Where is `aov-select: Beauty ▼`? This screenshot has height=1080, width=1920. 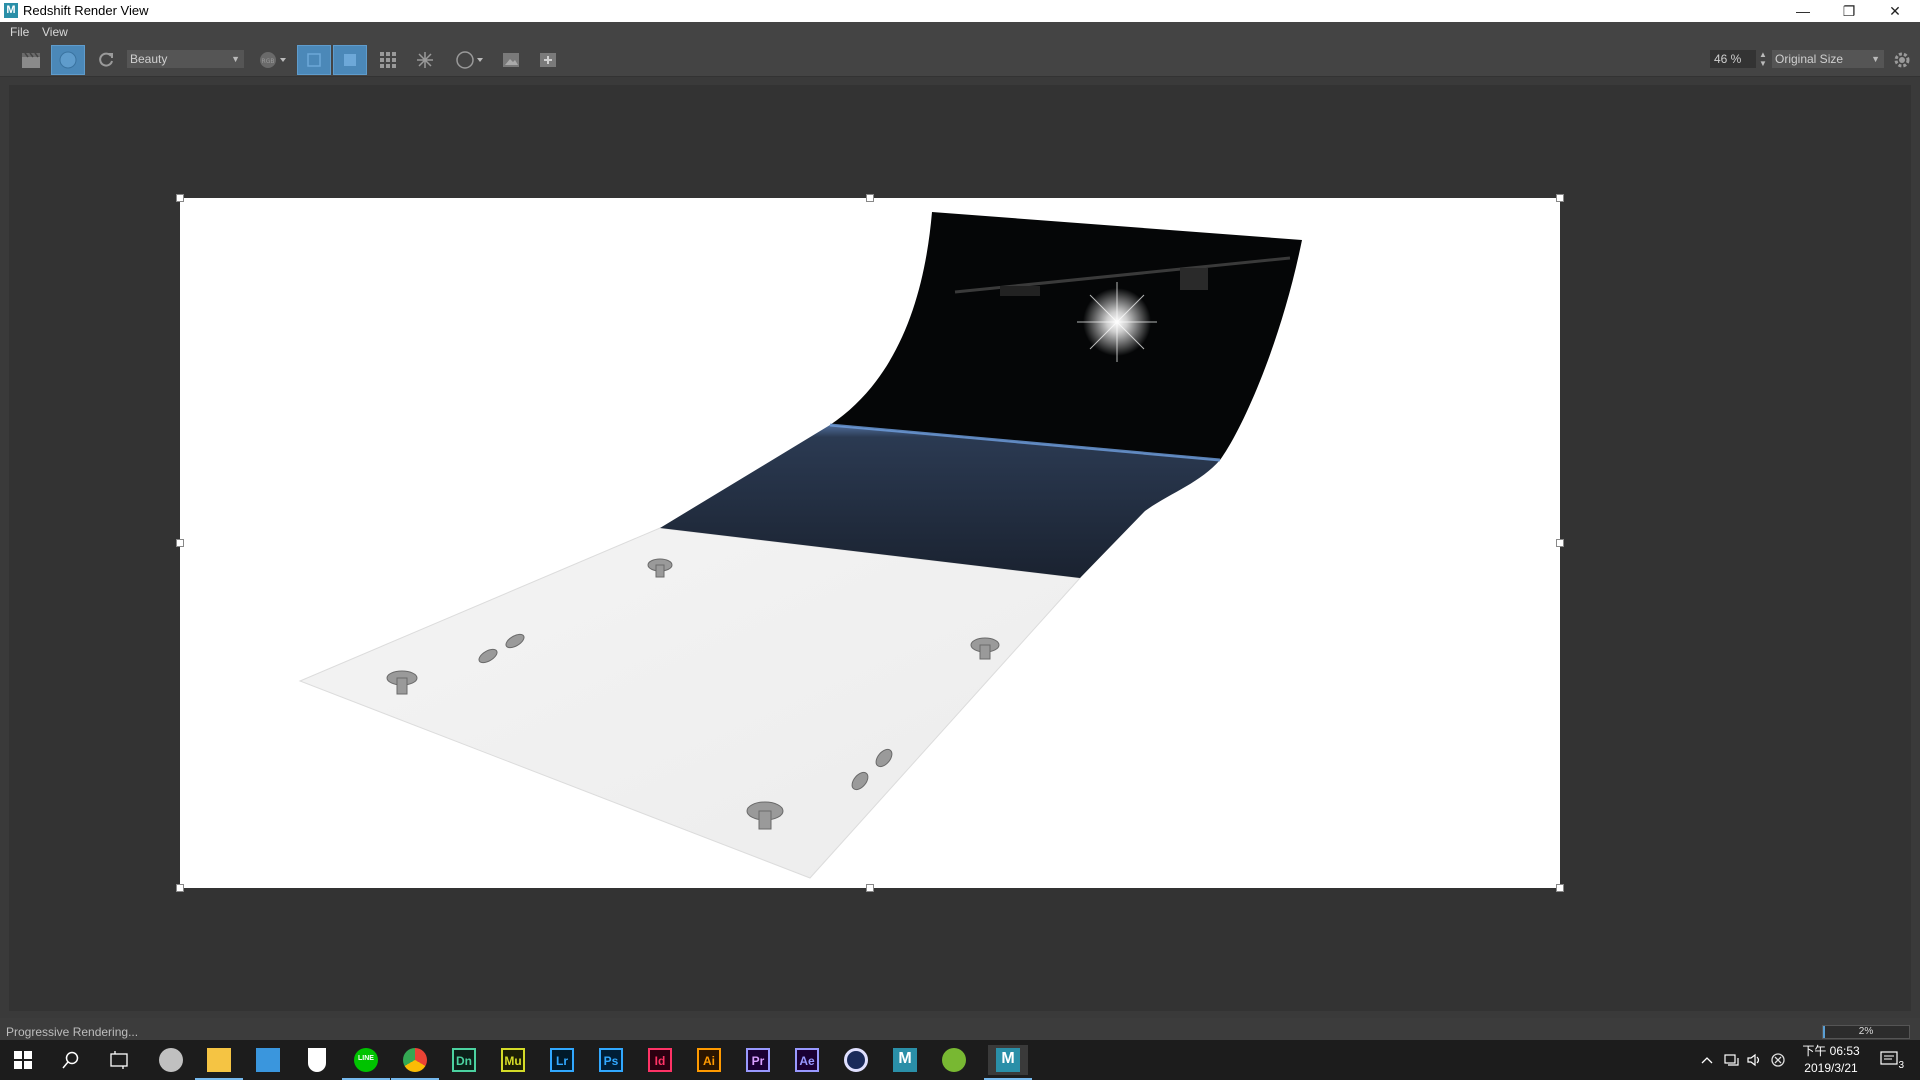 aov-select: Beauty ▼ is located at coordinates (185, 59).